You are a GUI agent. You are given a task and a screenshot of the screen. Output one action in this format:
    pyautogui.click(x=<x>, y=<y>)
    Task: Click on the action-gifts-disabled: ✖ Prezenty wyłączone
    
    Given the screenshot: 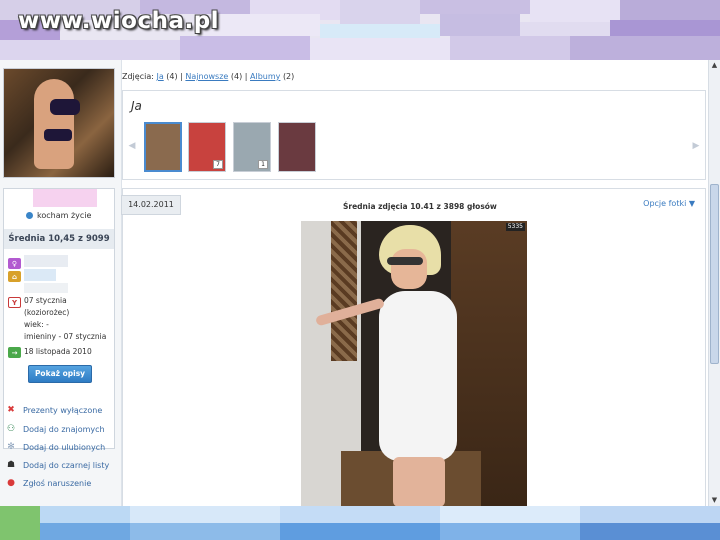 What is the action you would take?
    pyautogui.click(x=53, y=410)
    